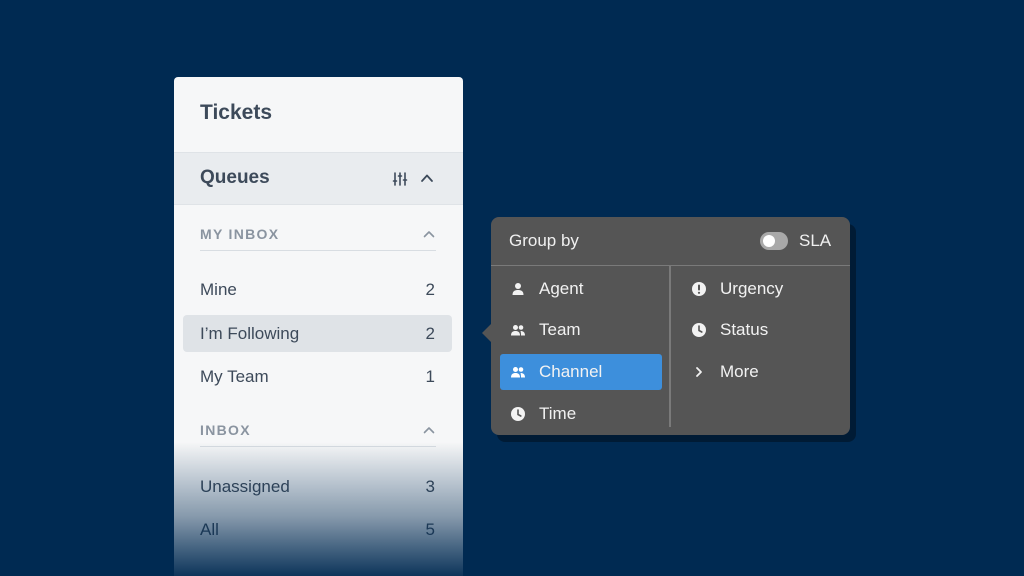  What do you see at coordinates (317, 289) in the screenshot?
I see `queue-item-mine: Mine 2` at bounding box center [317, 289].